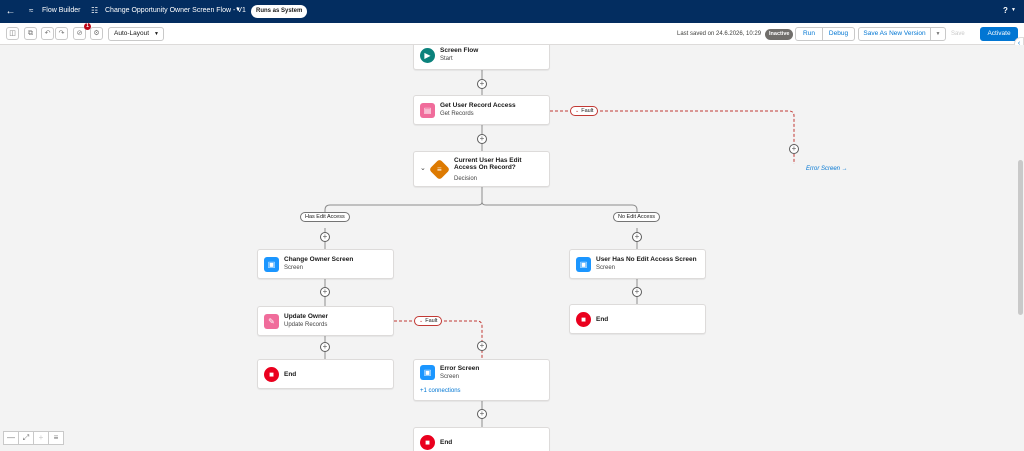 The height and width of the screenshot is (451, 1024). Describe the element at coordinates (41, 438) in the screenshot. I see `zoom-in-icon: +` at that location.